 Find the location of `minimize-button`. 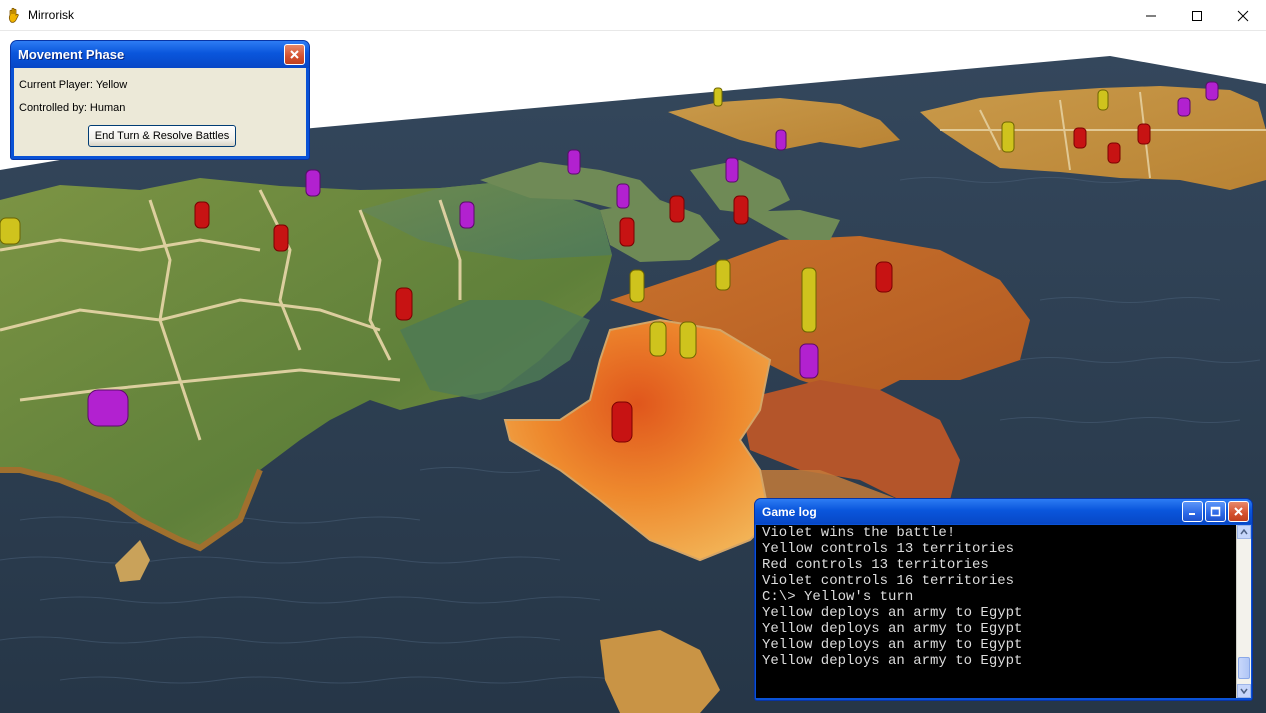

minimize-button is located at coordinates (1151, 15).